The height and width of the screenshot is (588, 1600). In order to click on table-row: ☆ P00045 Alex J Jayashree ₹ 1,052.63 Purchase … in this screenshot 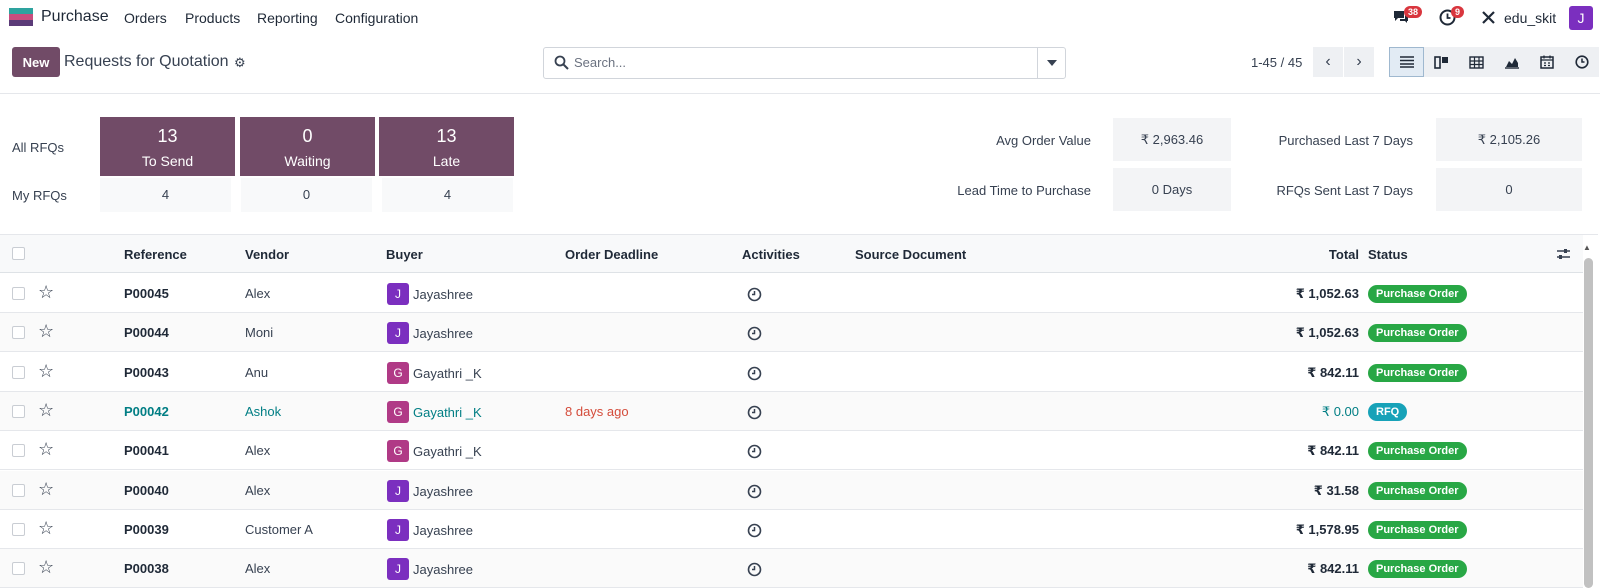, I will do `click(791, 293)`.